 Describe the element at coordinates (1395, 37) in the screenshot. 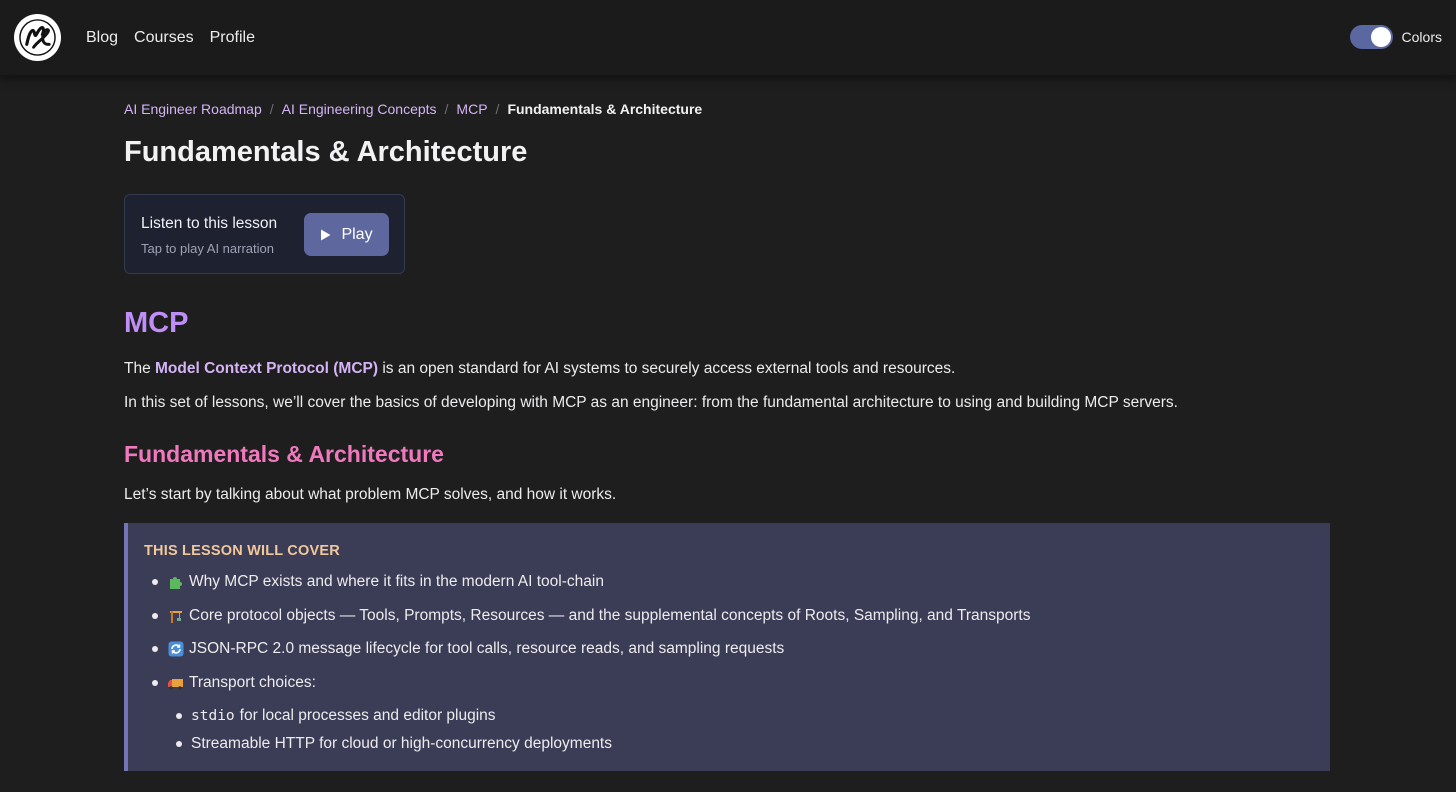

I see `colors-toggle-group: Colors` at that location.